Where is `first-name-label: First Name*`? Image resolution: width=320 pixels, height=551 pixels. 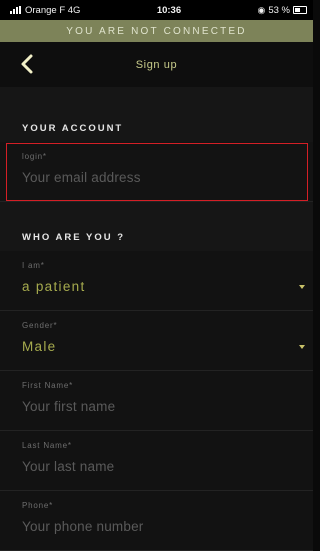
first-name-label: First Name* is located at coordinates (48, 385).